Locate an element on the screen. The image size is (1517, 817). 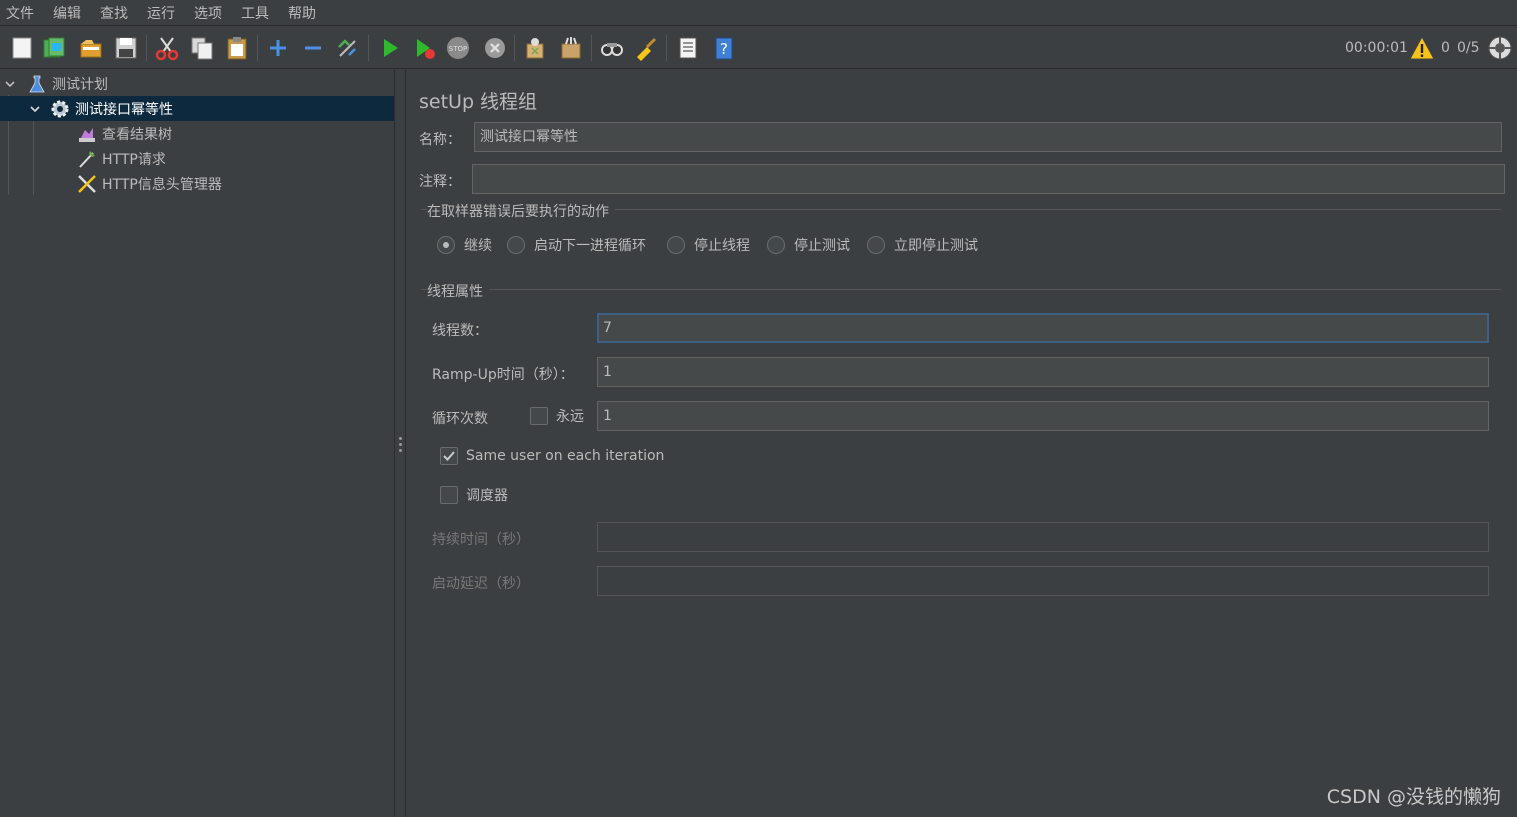
start-icon is located at coordinates (390, 48).